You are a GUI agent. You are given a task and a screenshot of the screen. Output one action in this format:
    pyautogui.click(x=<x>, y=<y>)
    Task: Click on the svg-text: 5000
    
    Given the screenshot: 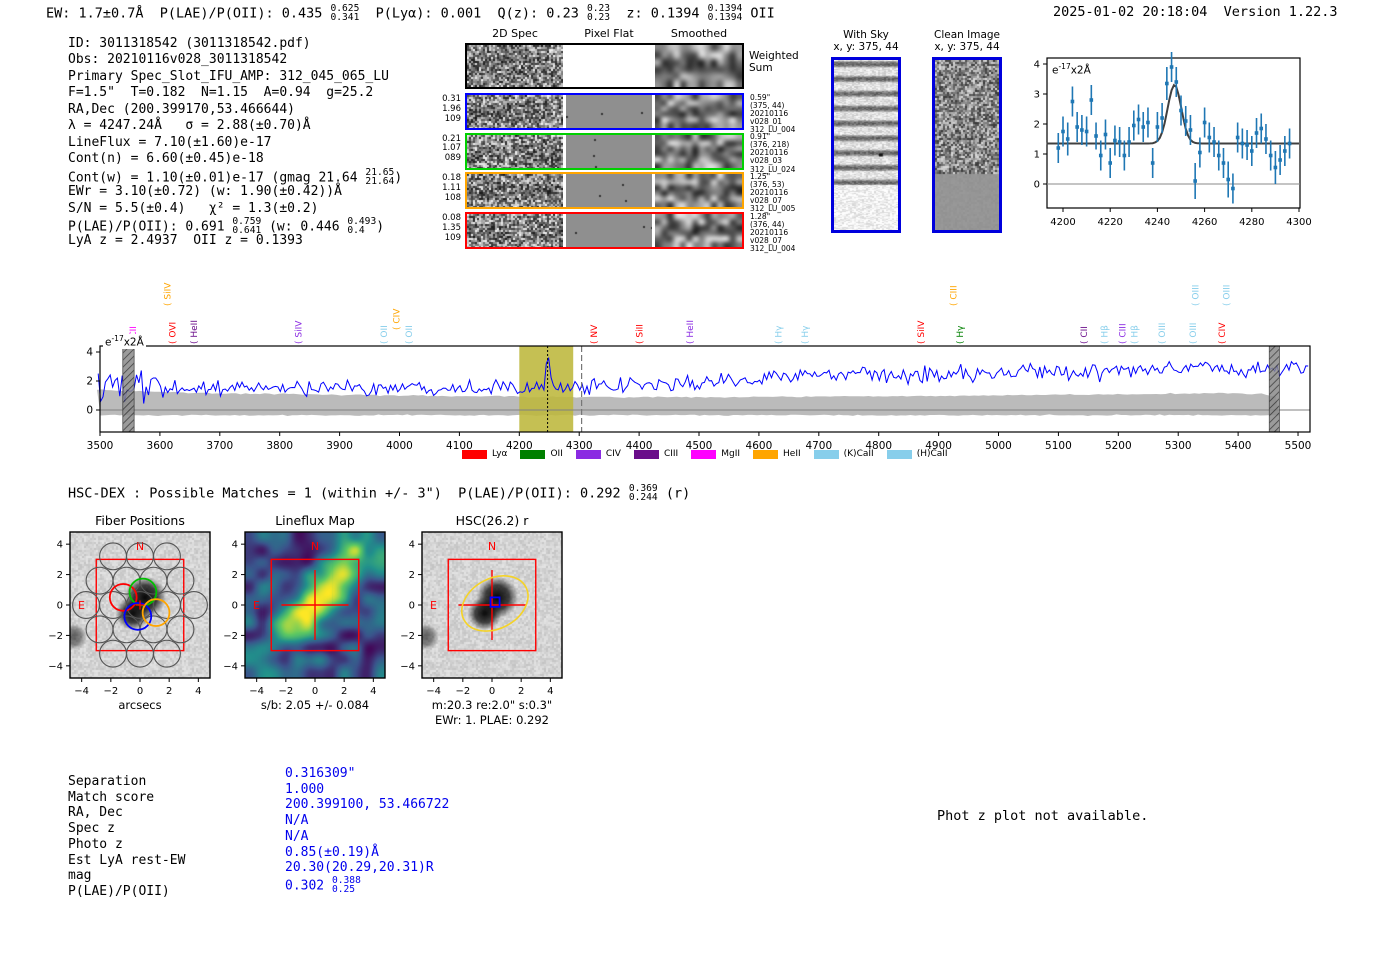 What is the action you would take?
    pyautogui.click(x=998, y=446)
    